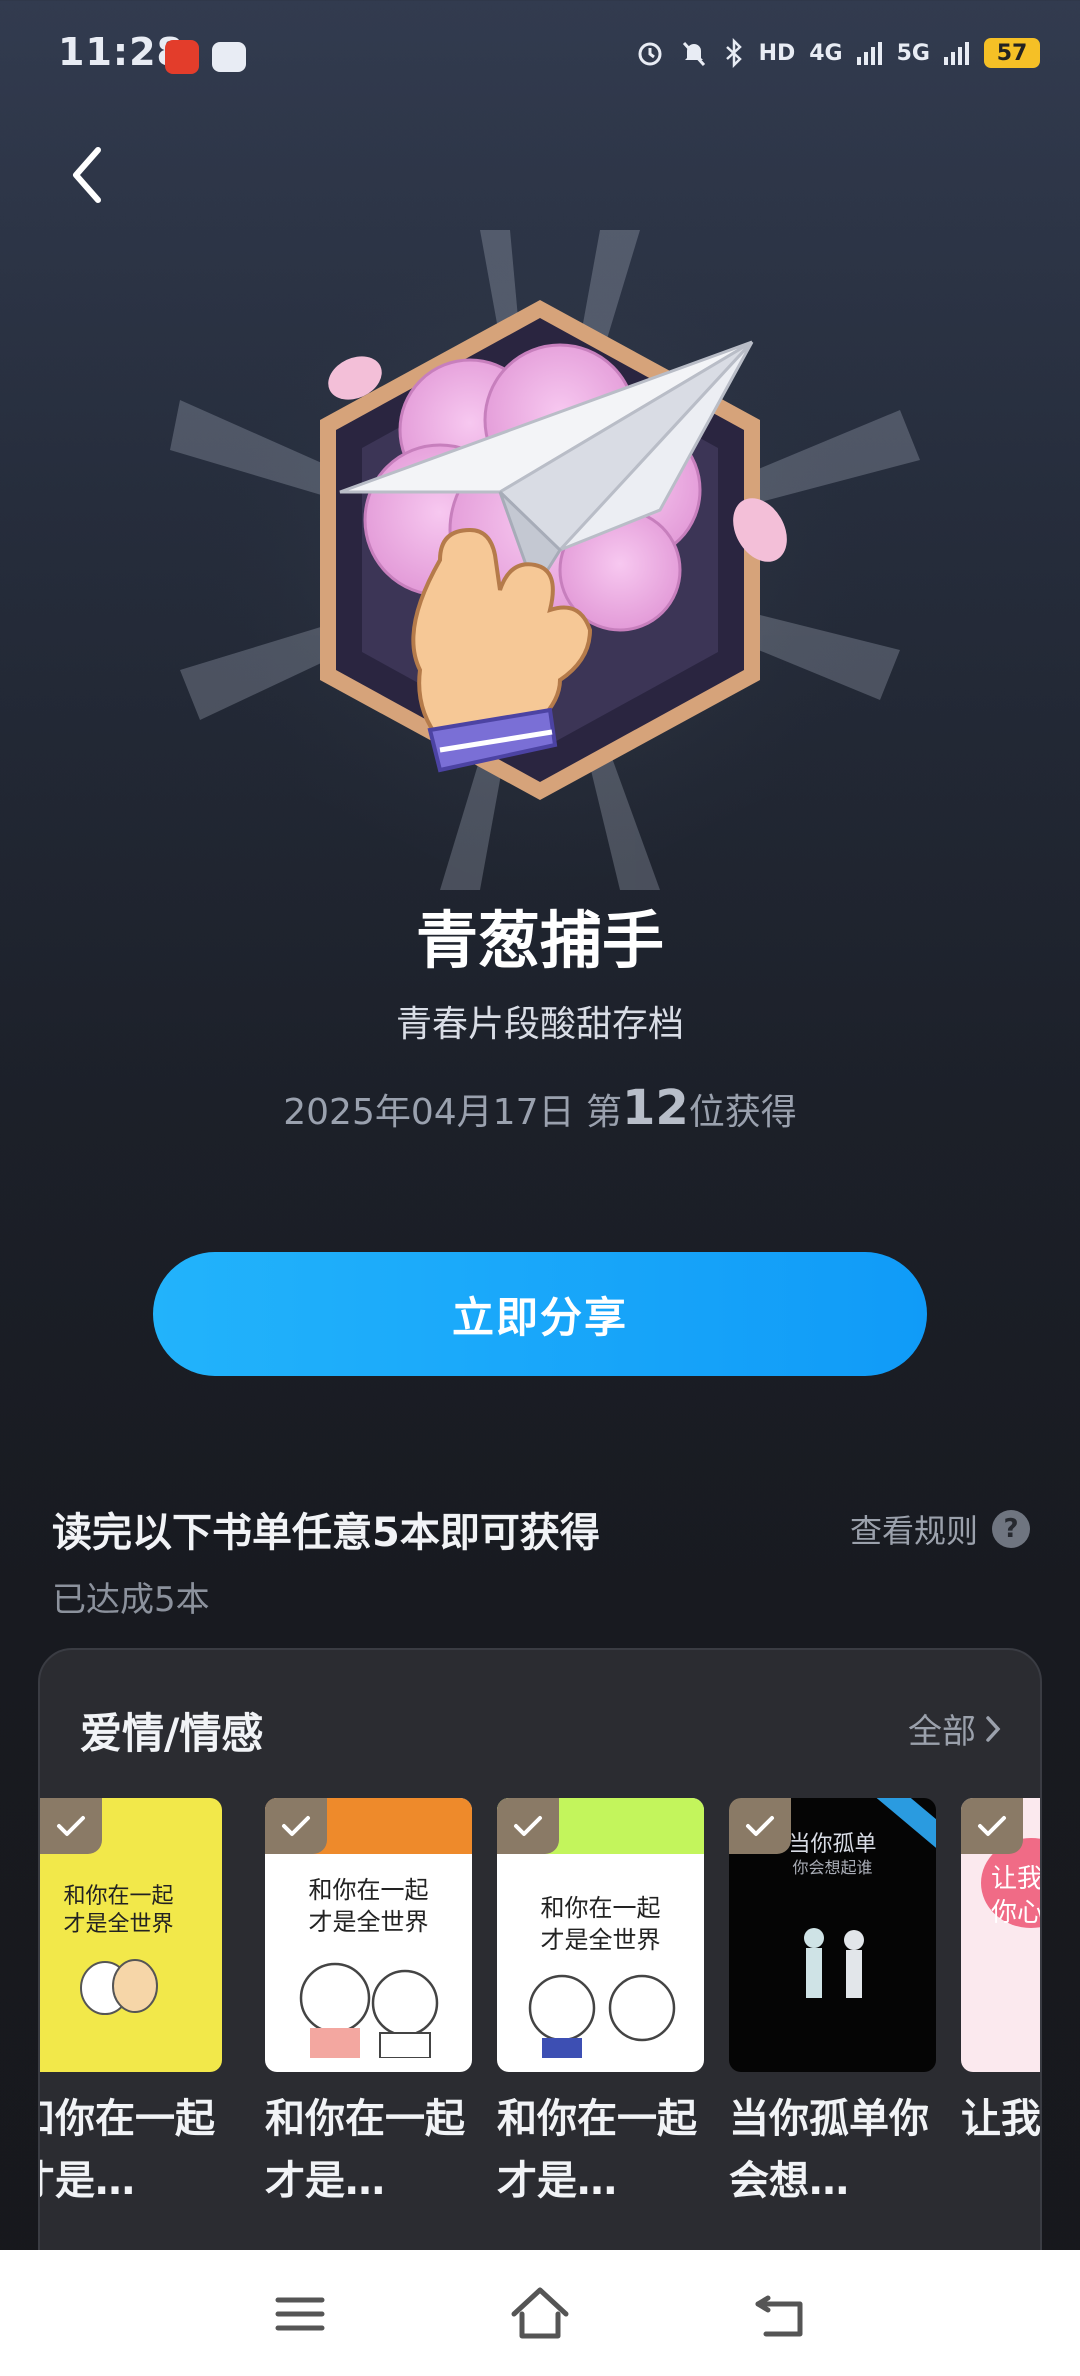 This screenshot has width=1080, height=2376. What do you see at coordinates (539, 940) in the screenshot?
I see `badge-name: 青葱捕手` at bounding box center [539, 940].